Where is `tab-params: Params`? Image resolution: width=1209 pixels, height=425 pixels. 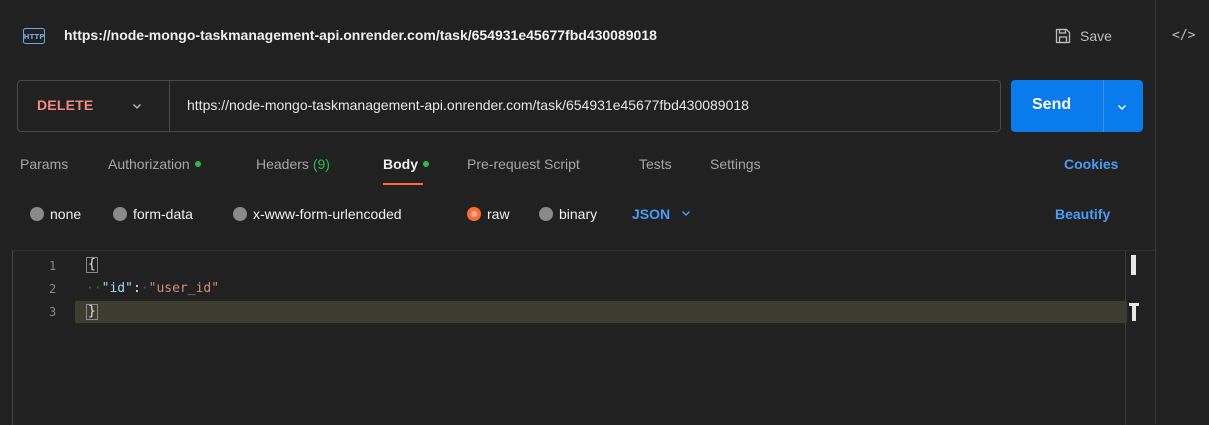
tab-params: Params is located at coordinates (44, 164).